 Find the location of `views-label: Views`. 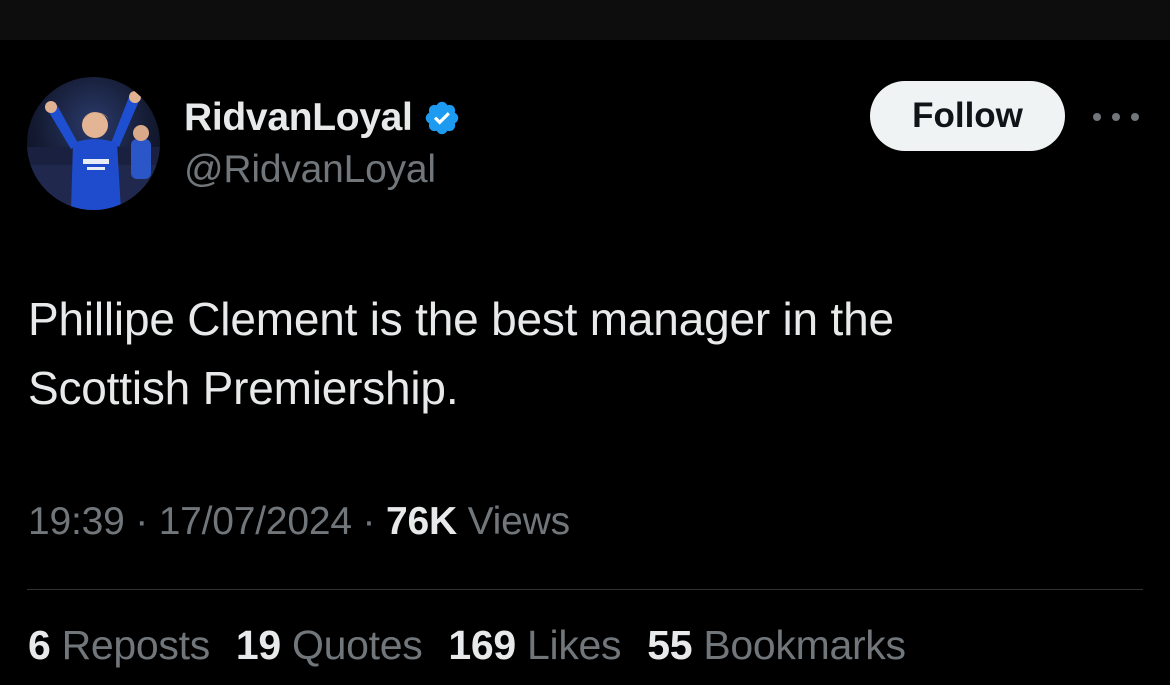

views-label: Views is located at coordinates (519, 521).